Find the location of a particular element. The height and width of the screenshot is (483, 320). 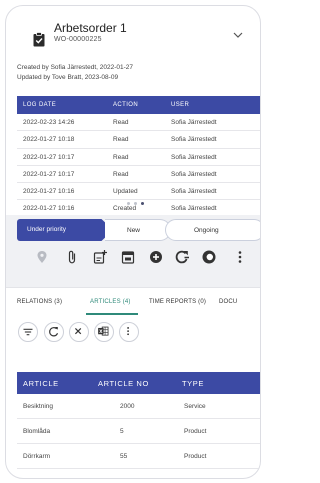

col-user: USER is located at coordinates (180, 105).